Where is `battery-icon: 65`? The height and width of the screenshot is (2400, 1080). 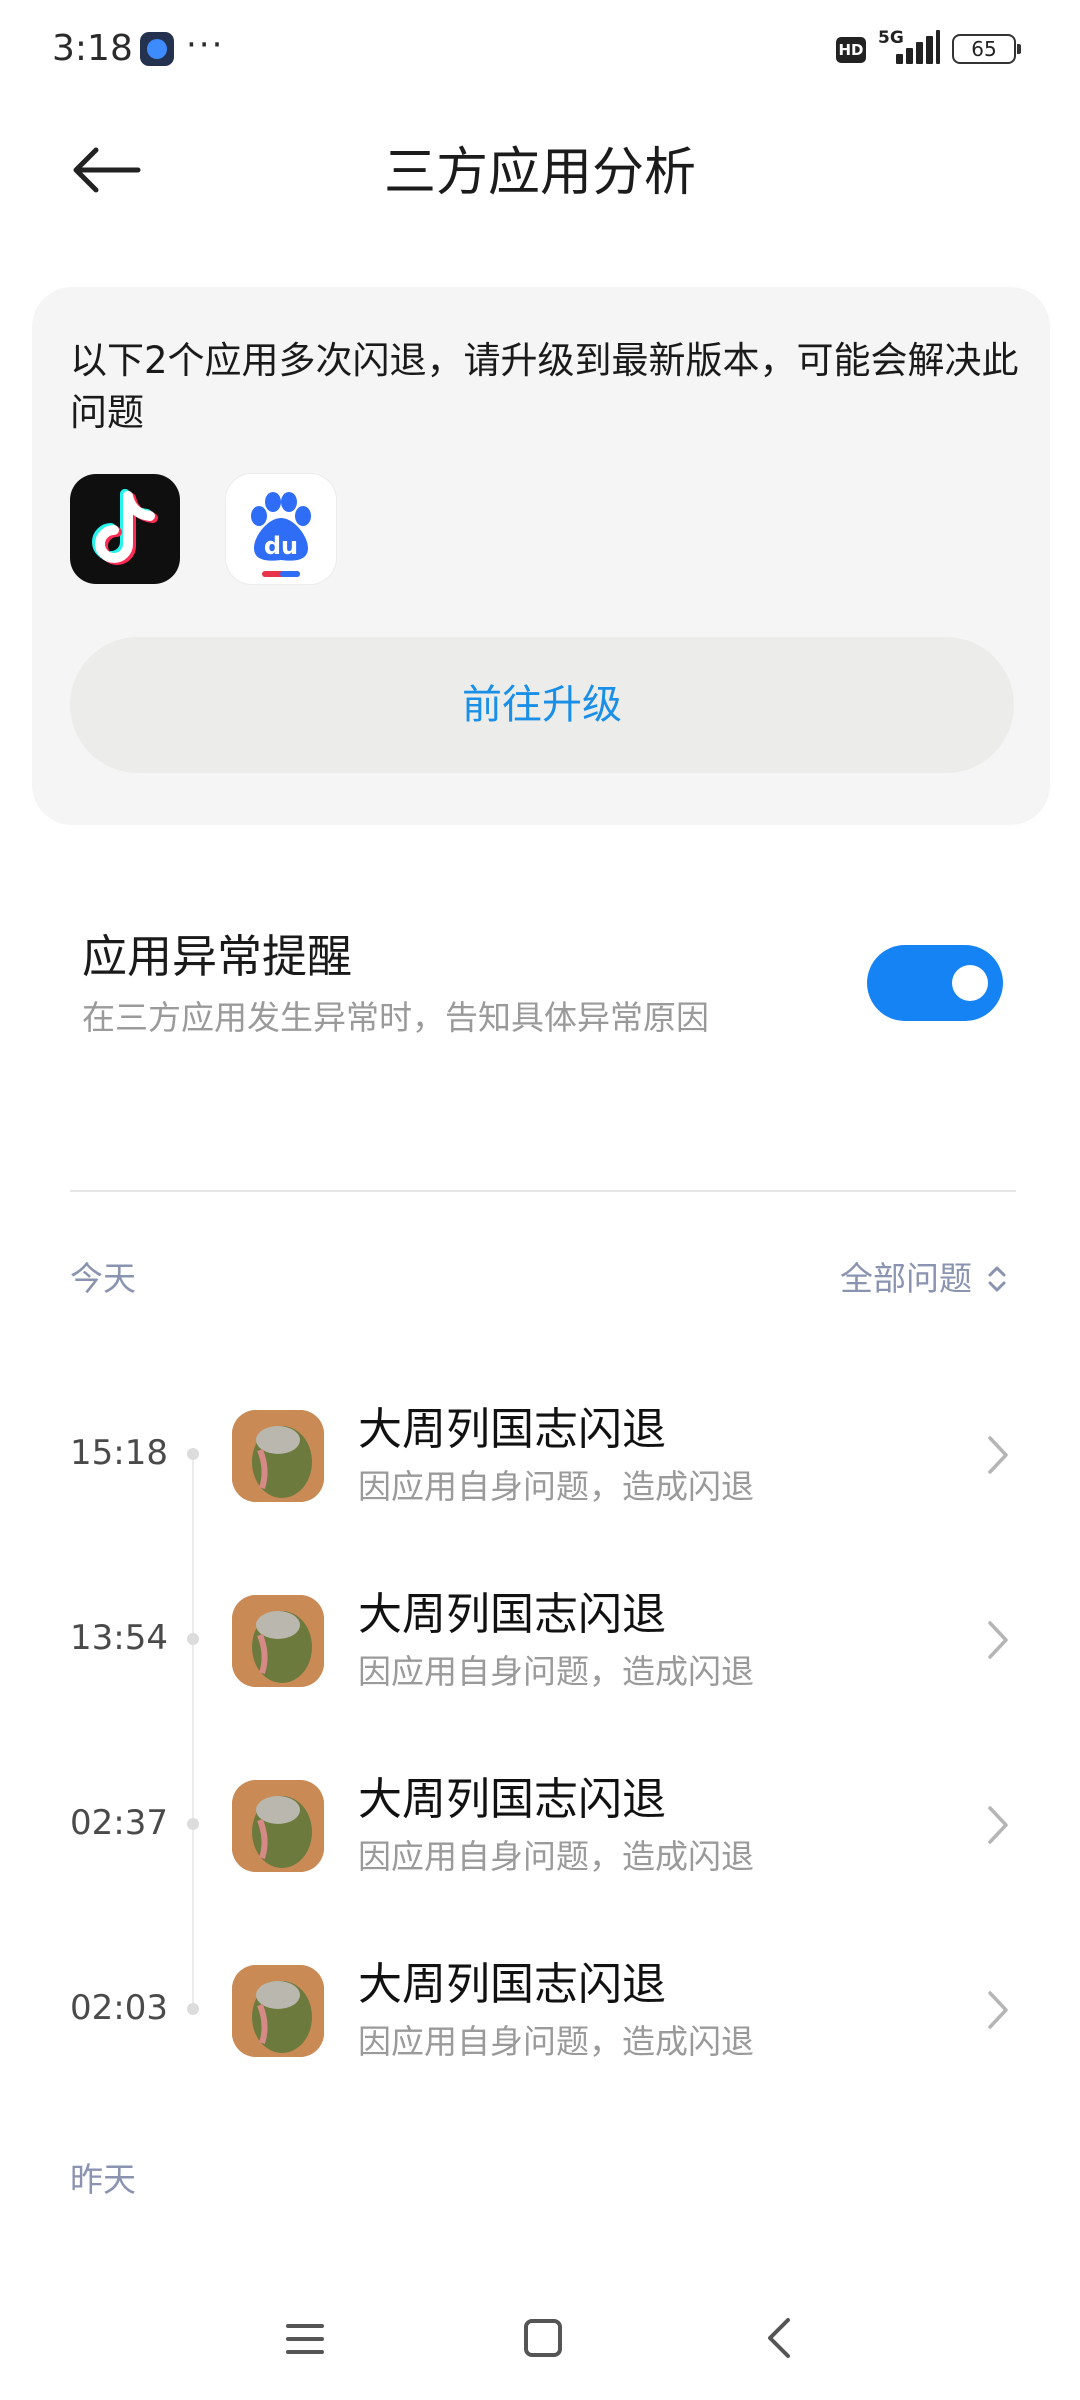 battery-icon: 65 is located at coordinates (986, 49).